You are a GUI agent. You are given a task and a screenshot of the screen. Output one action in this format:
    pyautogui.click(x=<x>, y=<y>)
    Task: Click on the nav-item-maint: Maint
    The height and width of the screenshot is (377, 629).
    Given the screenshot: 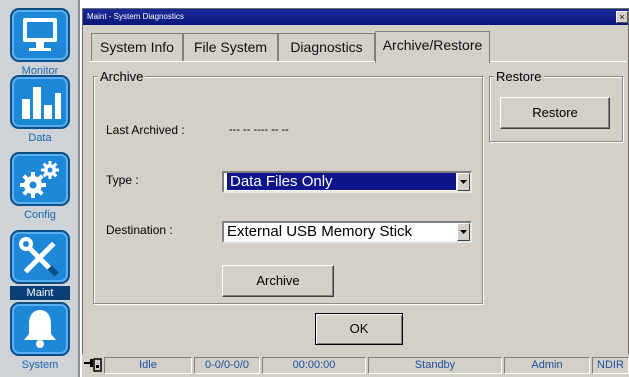 What is the action you would take?
    pyautogui.click(x=43, y=265)
    